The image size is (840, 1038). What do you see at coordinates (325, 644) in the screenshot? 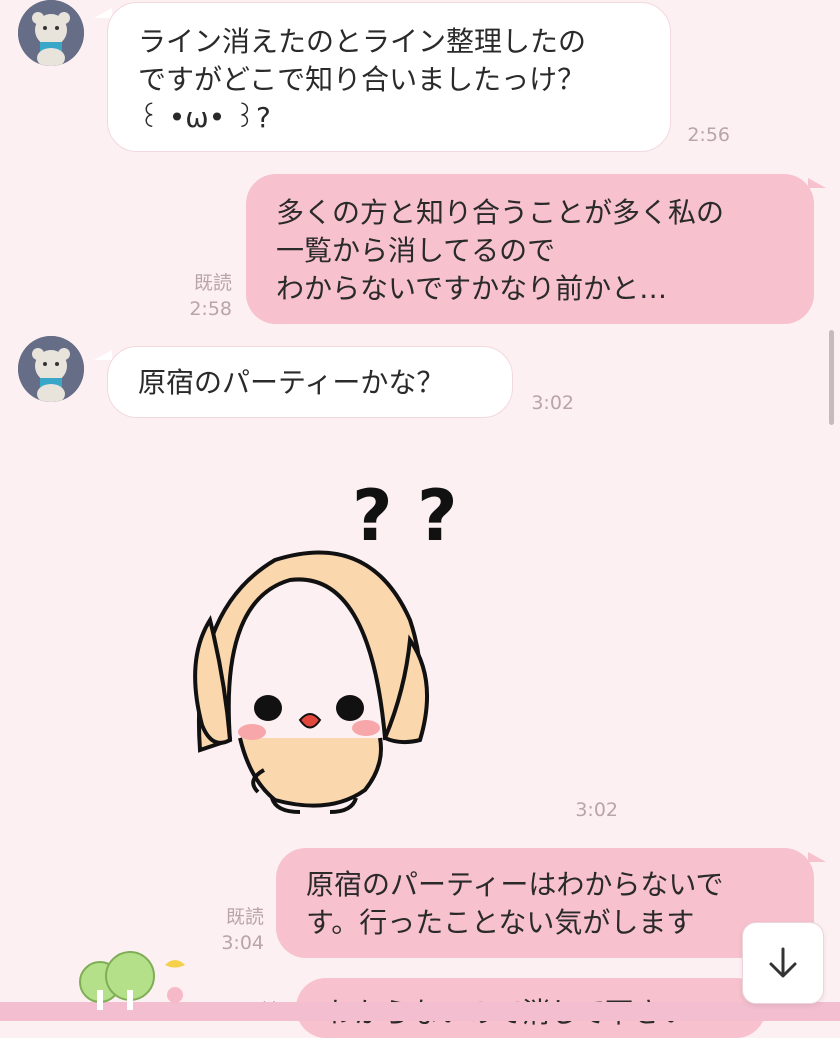
I see `confused-puppy-icon: ? ?` at bounding box center [325, 644].